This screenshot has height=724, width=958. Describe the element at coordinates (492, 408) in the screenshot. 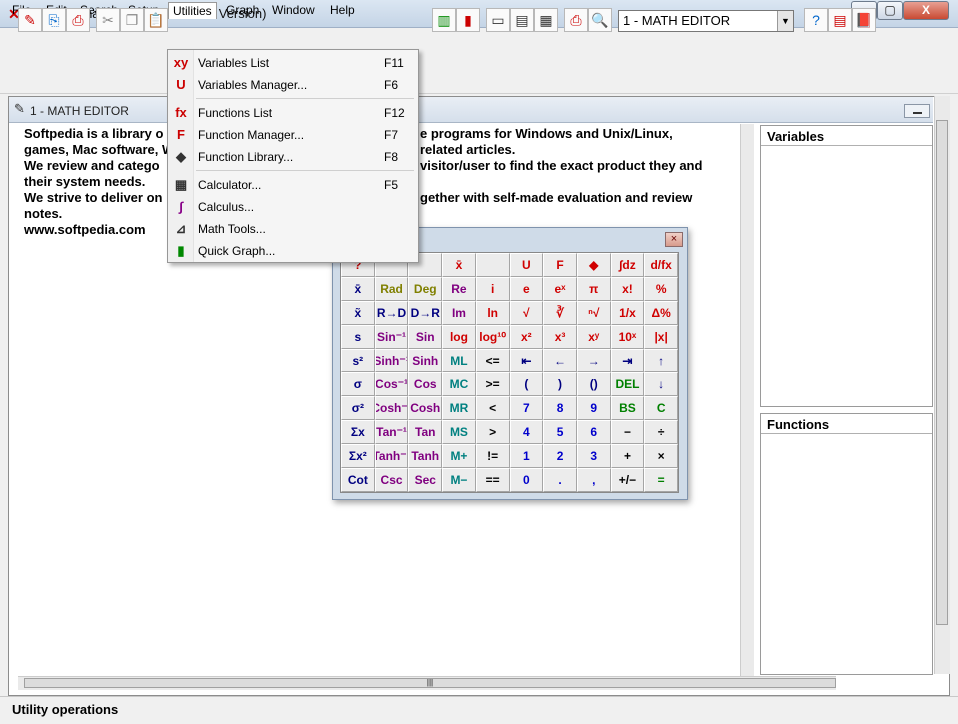

I see `calc-key: <` at that location.